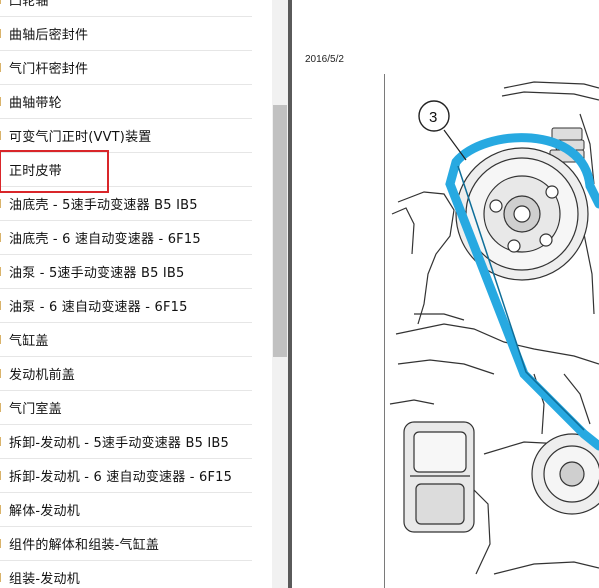 The height and width of the screenshot is (588, 599). Describe the element at coordinates (103, 205) in the screenshot. I see `toc-item-label: 油底壳 - 5速手动变速器 B5 IB5` at that location.